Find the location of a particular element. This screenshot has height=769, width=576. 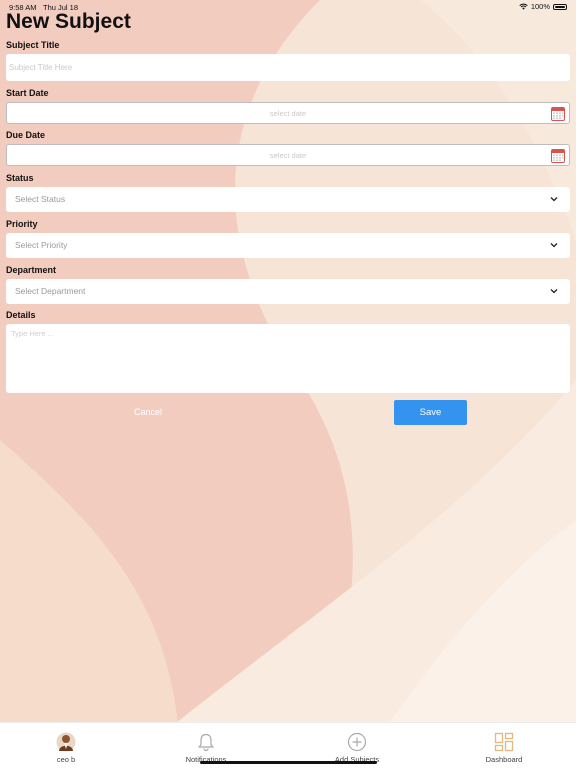

subject-title-field is located at coordinates (288, 67).